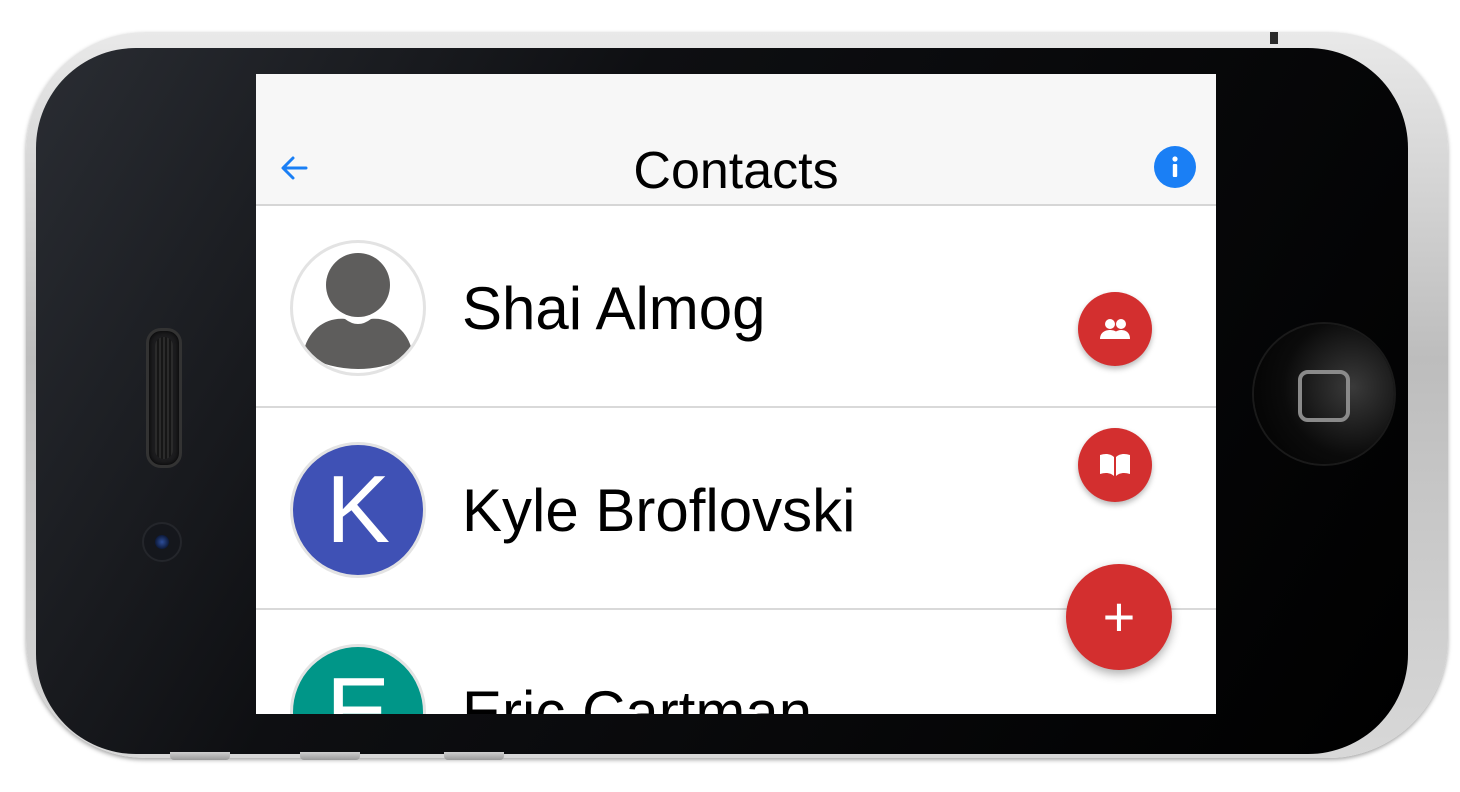 This screenshot has width=1460, height=792. I want to click on status-bar, so click(736, 103).